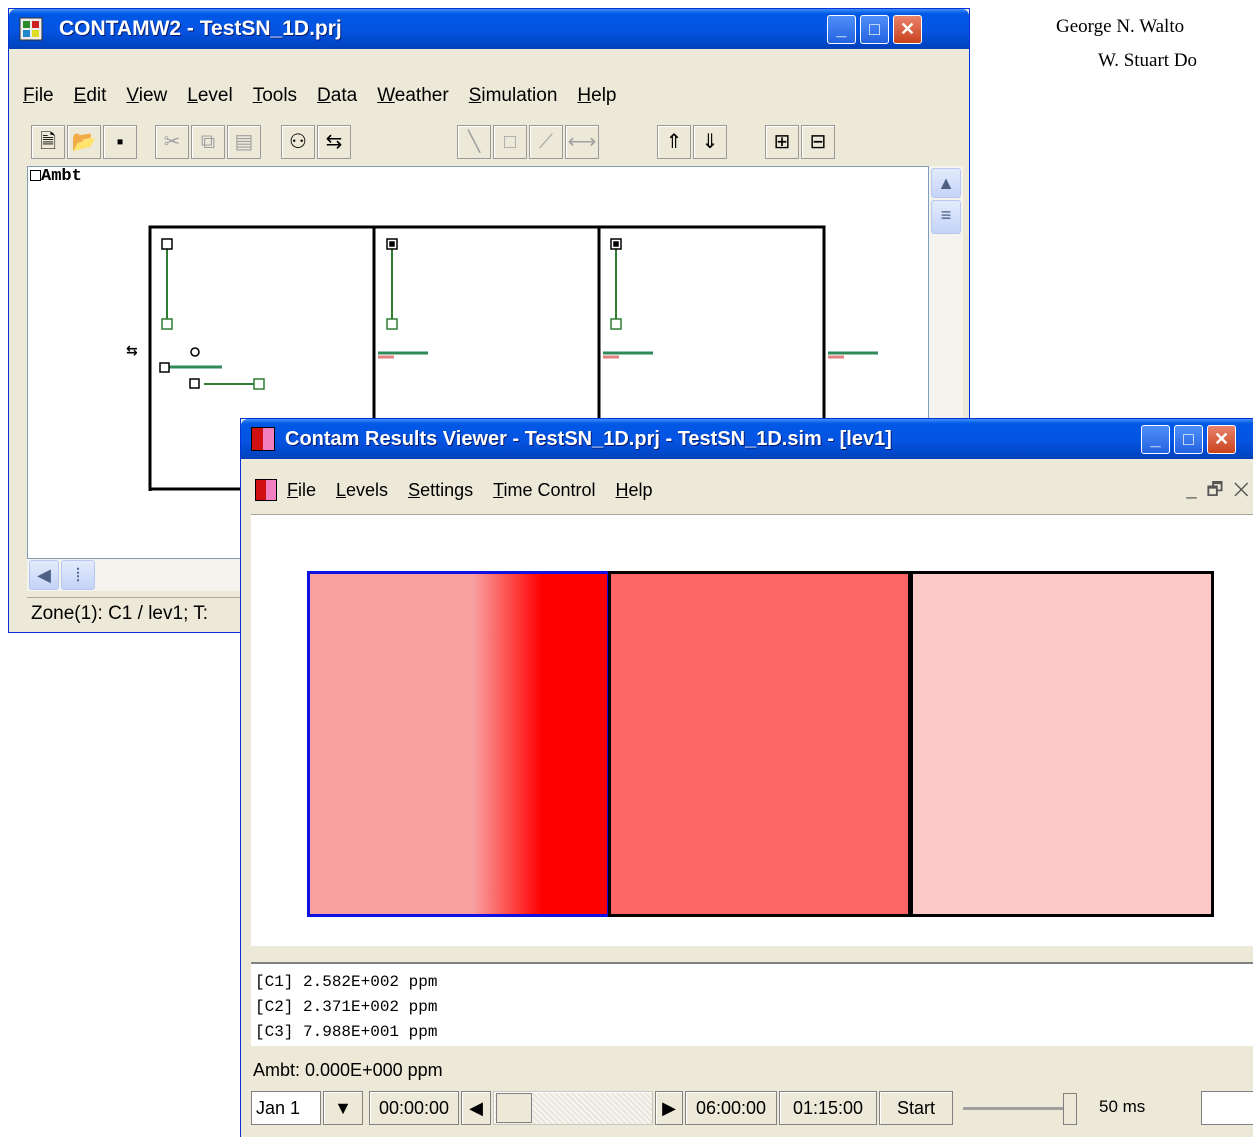 Image resolution: width=1253 pixels, height=1137 pixels. What do you see at coordinates (1120, 26) in the screenshot?
I see `author-1: George N. Walto` at bounding box center [1120, 26].